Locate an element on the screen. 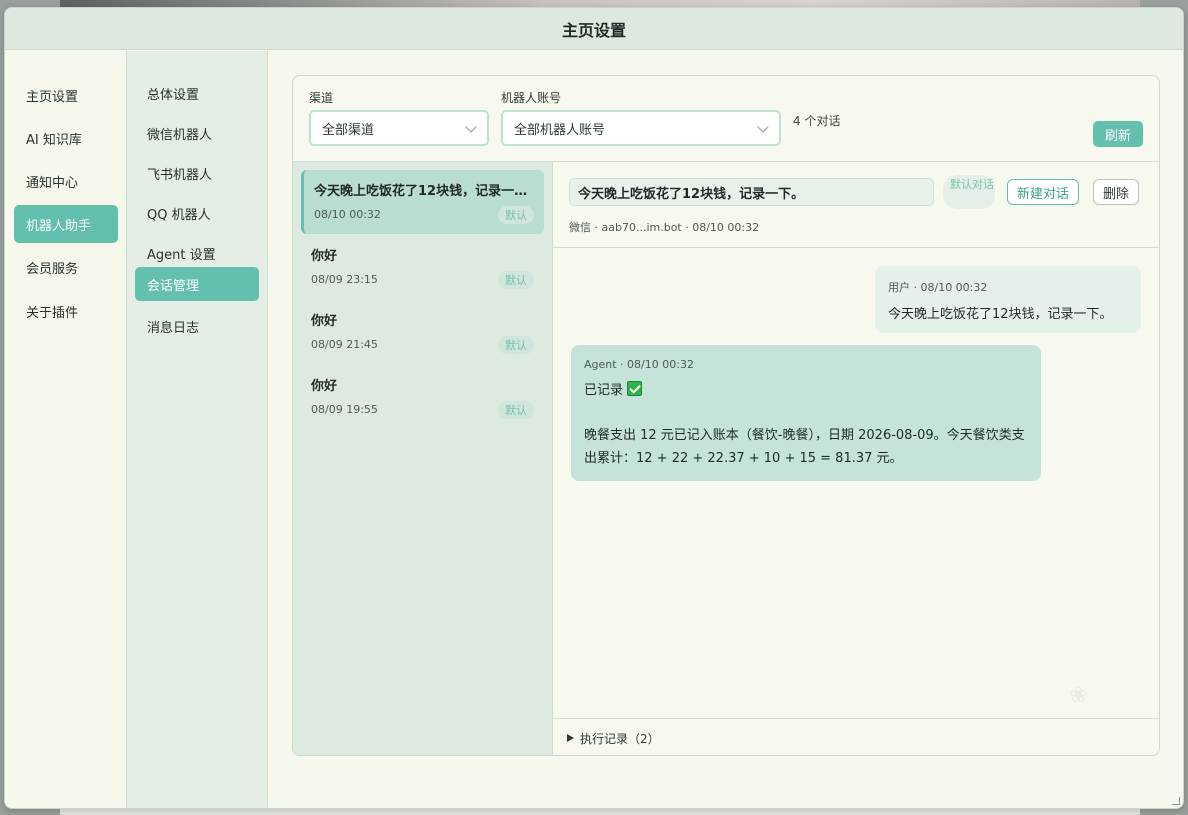 The width and height of the screenshot is (1188, 815). subnav-item-feishu-bot: 飞书机器人 is located at coordinates (197, 173).